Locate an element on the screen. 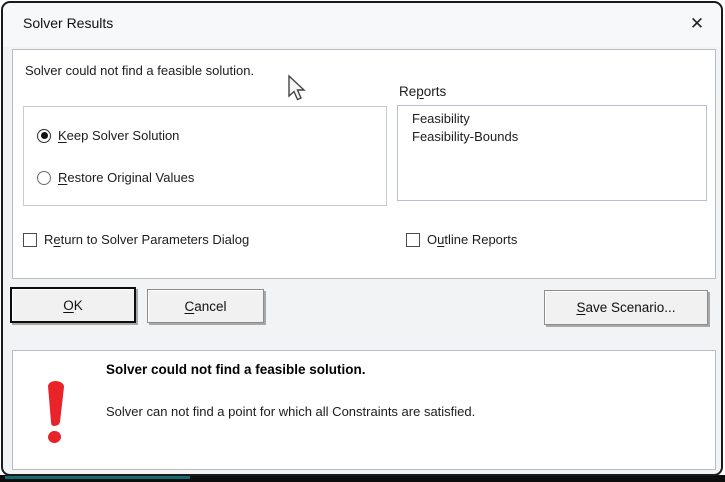 This screenshot has height=482, width=725. label-post: eep Solver Solution is located at coordinates (123, 135).